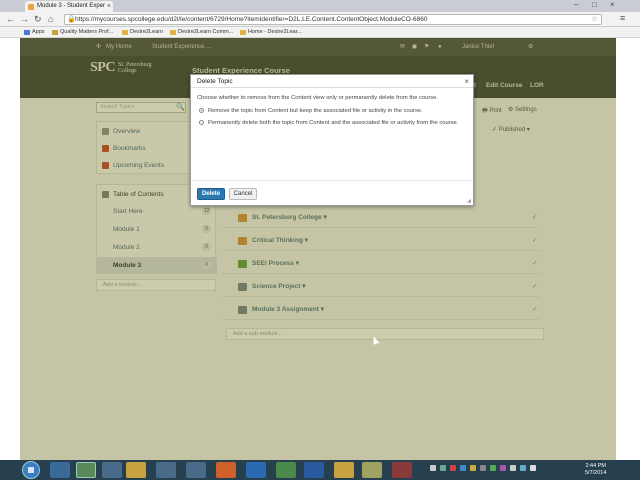  Describe the element at coordinates (38, 19) in the screenshot. I see `reload-icon: ↻` at that location.